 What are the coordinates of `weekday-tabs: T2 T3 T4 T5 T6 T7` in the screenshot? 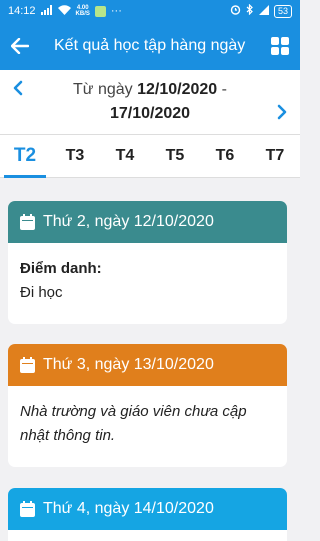 It's located at (150, 156).